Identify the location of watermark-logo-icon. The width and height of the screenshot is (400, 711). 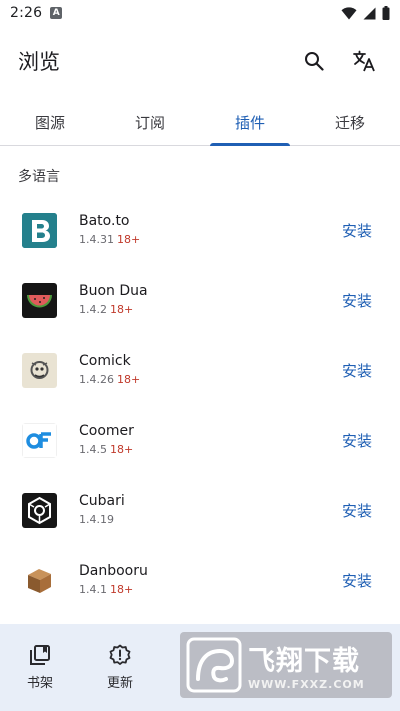
(214, 665).